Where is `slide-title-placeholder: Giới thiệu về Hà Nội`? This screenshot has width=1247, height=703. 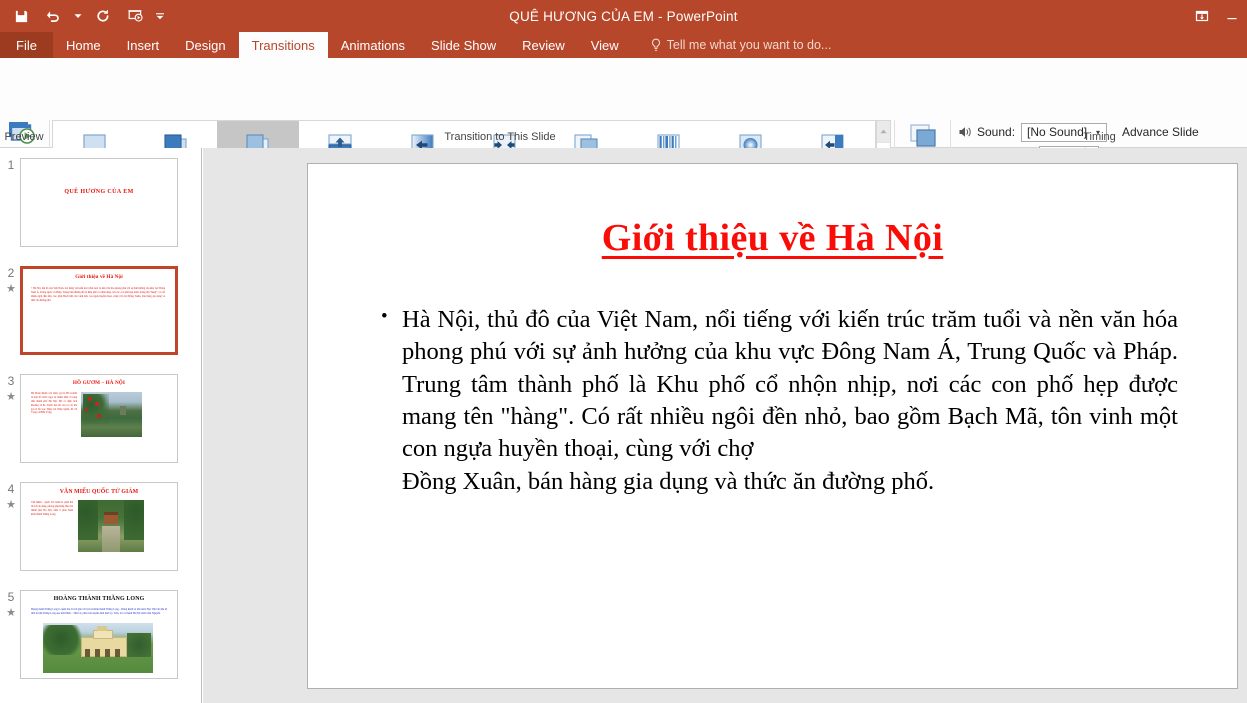 slide-title-placeholder: Giới thiệu về Hà Nội is located at coordinates (773, 238).